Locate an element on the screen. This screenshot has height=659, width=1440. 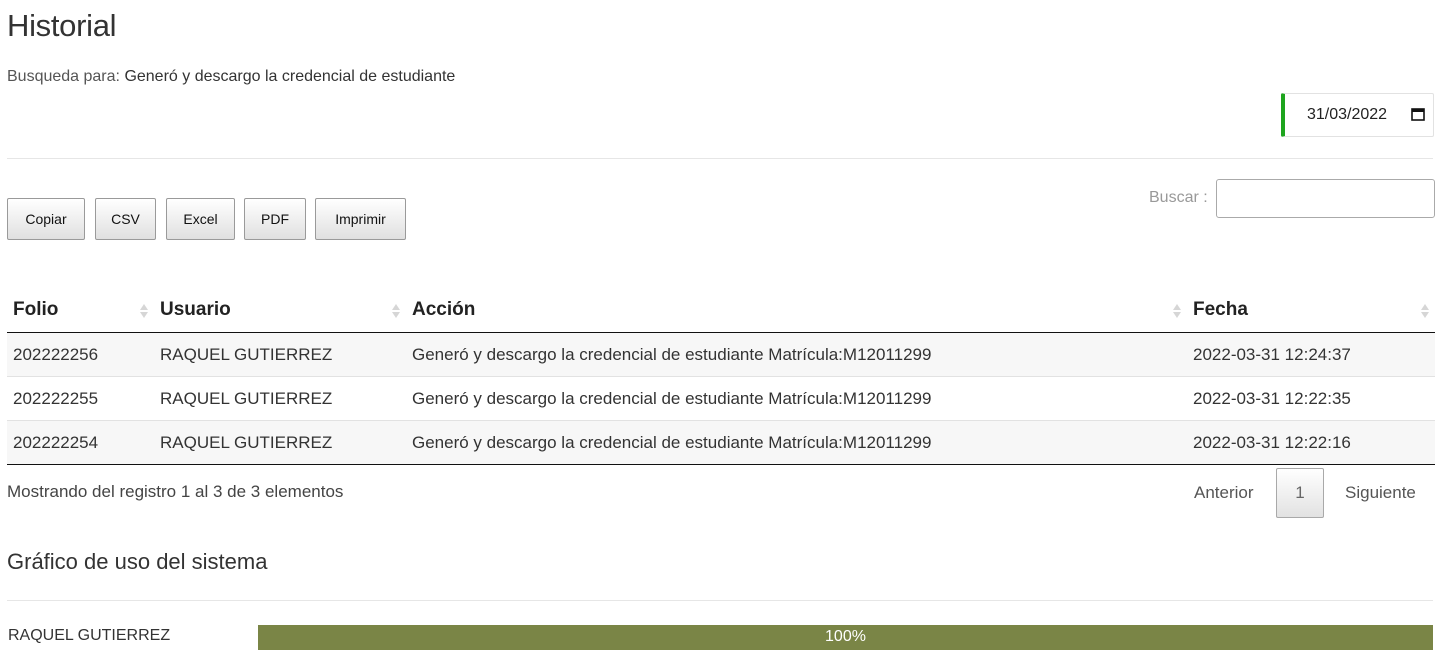
table-header-row: Folio Usuario Acción Fecha is located at coordinates (721, 310).